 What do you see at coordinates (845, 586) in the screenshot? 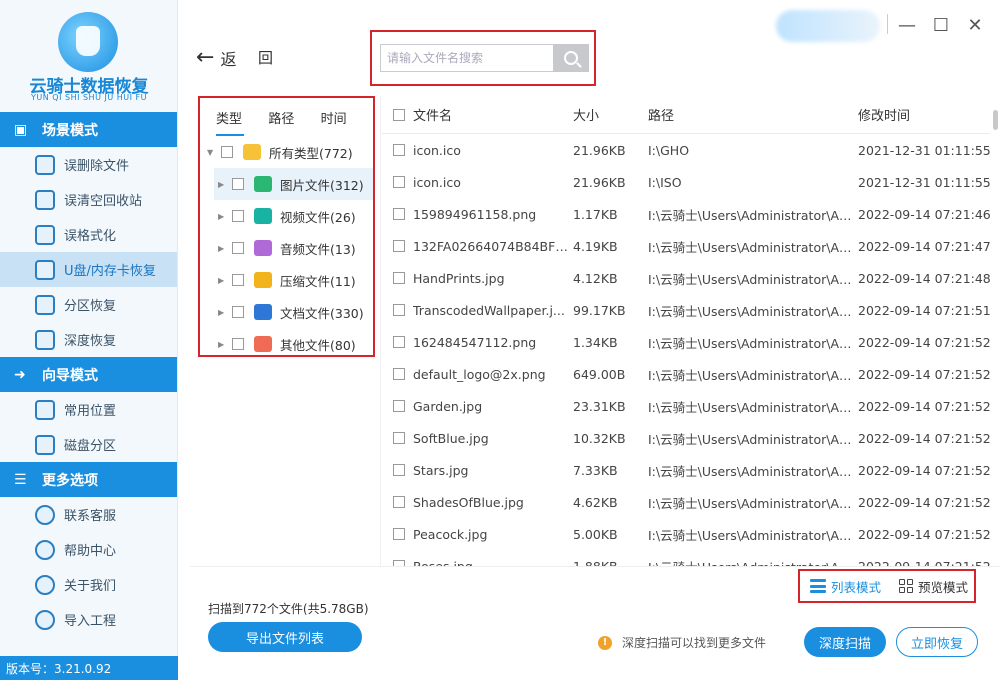
I see `list-mode-button: 列表模式` at bounding box center [845, 586].